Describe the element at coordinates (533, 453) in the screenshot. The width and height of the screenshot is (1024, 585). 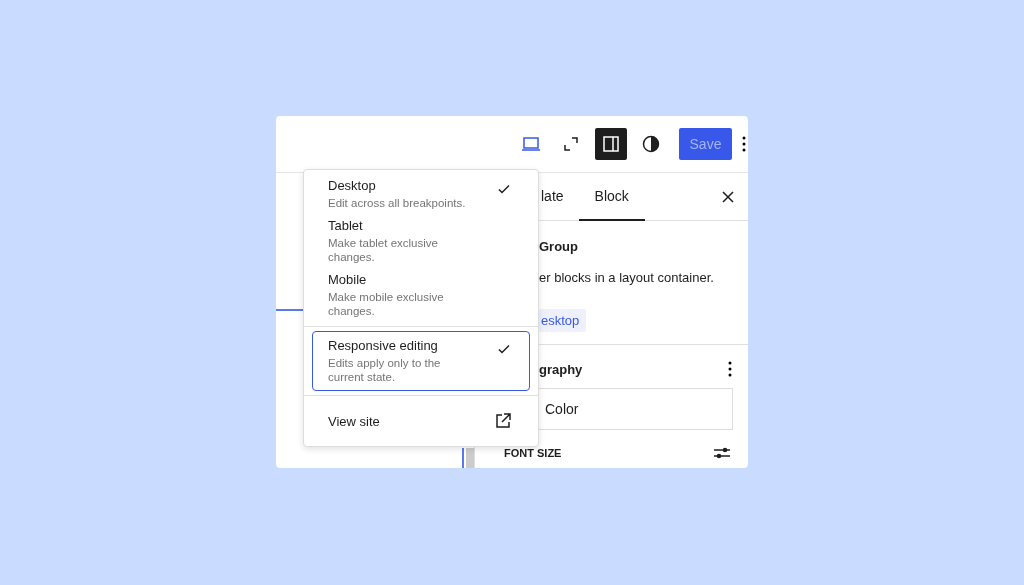
I see `font-size-label: FONT SIZE` at that location.